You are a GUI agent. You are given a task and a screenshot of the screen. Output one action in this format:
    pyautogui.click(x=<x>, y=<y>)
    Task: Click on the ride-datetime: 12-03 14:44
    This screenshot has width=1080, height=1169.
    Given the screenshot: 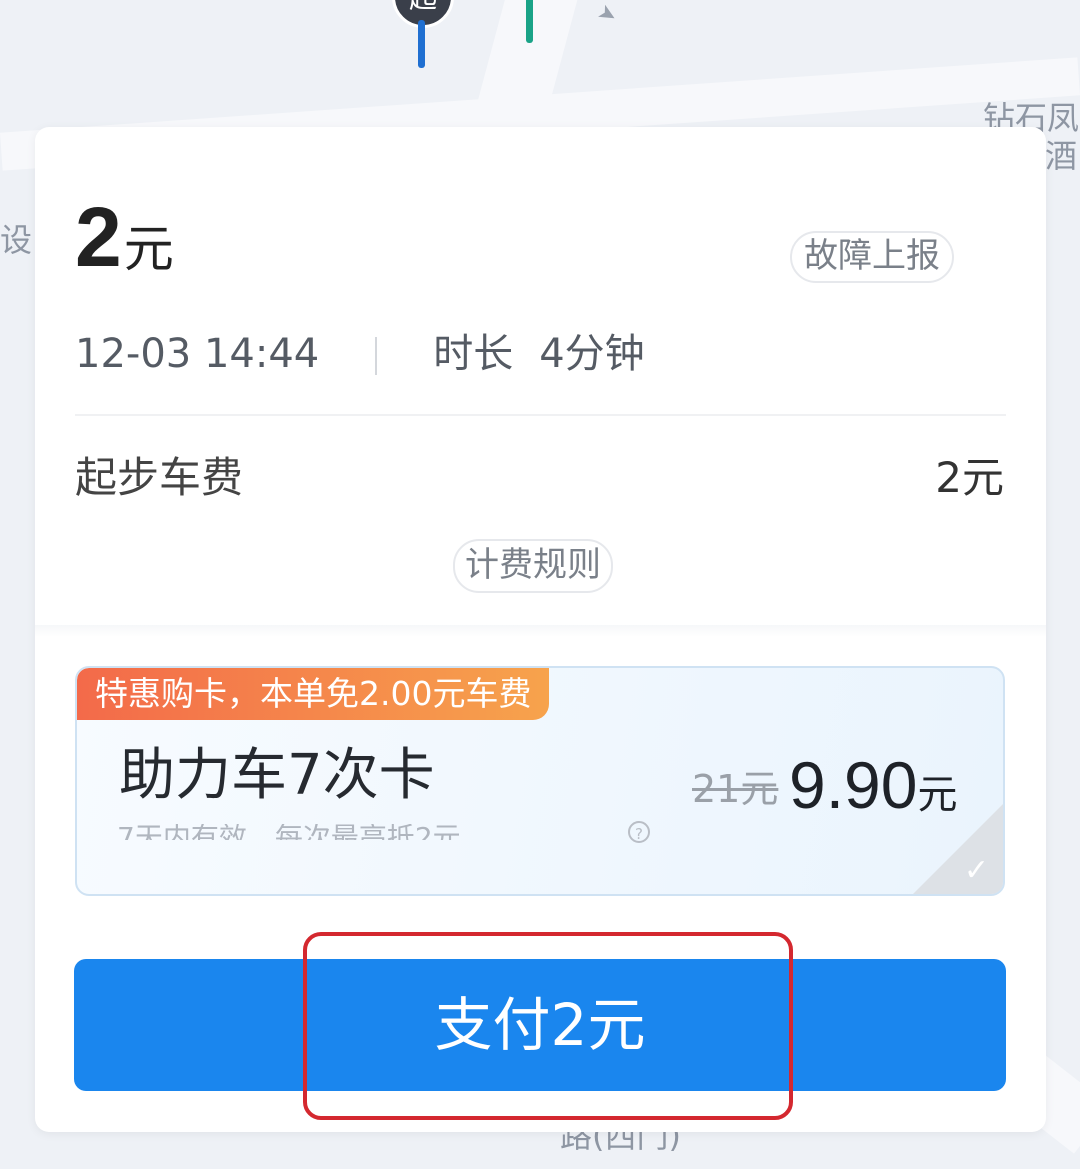 What is the action you would take?
    pyautogui.click(x=197, y=354)
    